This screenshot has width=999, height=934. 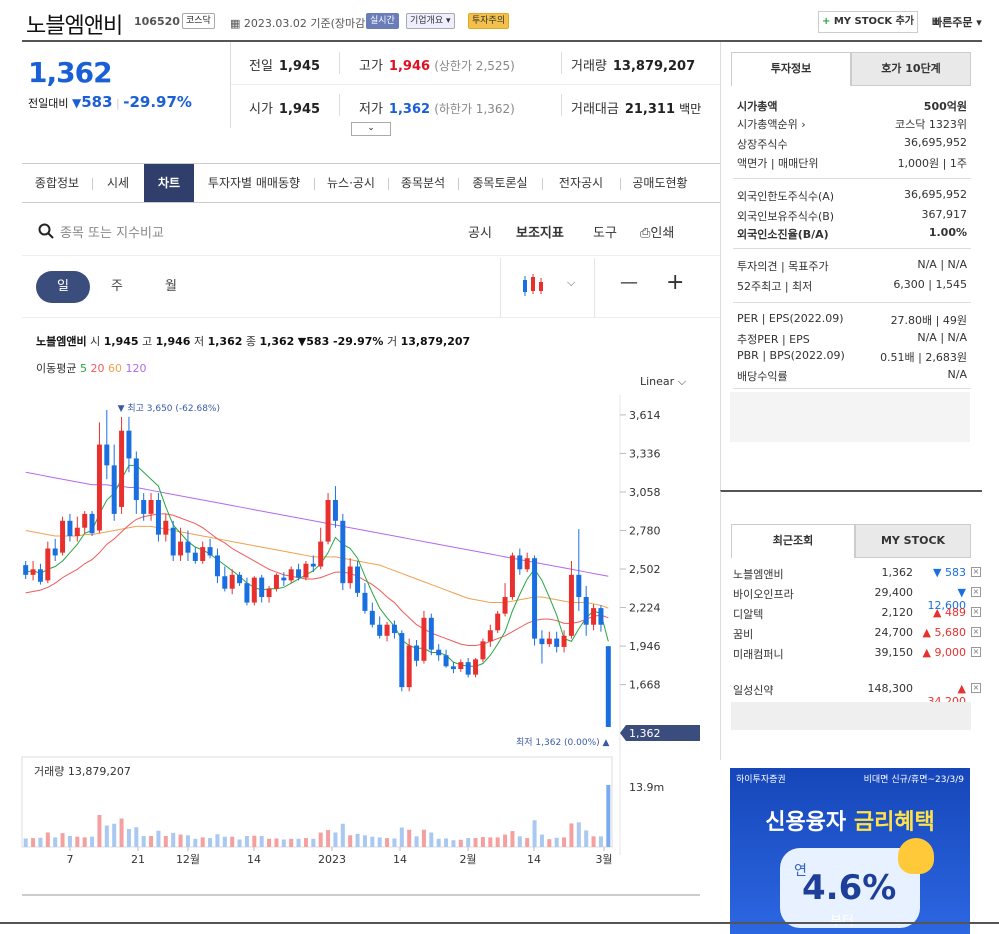 What do you see at coordinates (57, 183) in the screenshot?
I see `tab-overview: 종합정보` at bounding box center [57, 183].